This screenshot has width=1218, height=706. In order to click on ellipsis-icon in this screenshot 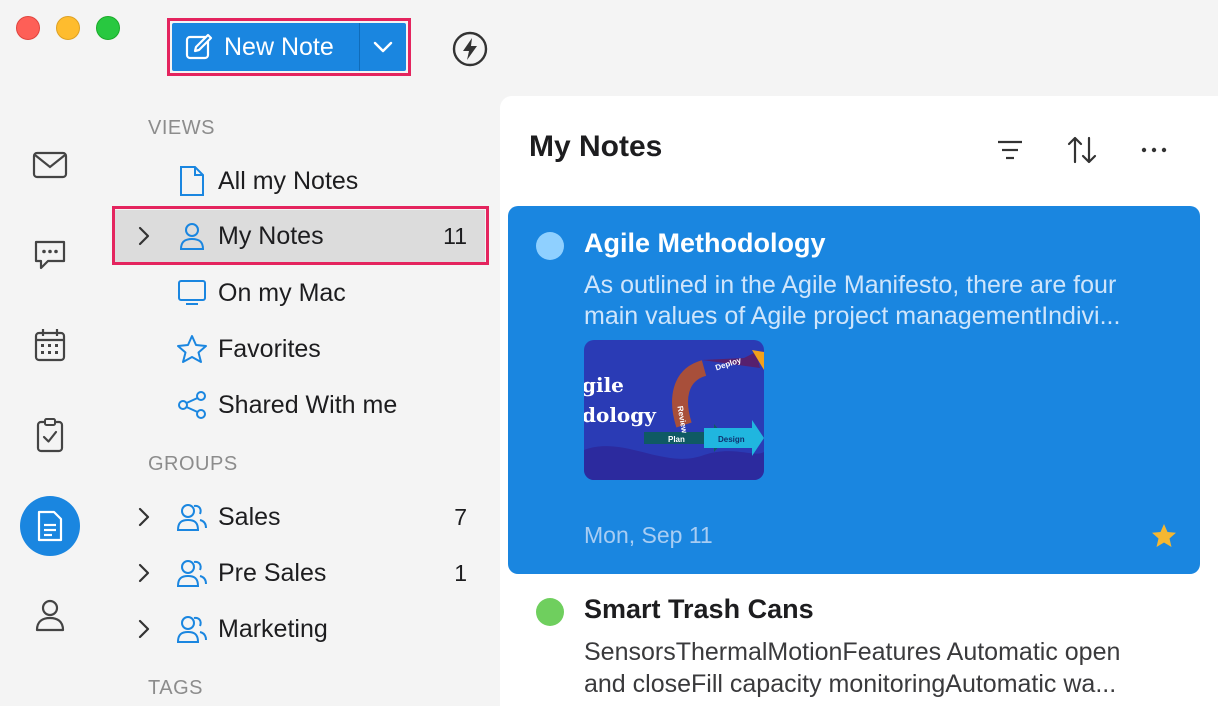, I will do `click(1154, 150)`.